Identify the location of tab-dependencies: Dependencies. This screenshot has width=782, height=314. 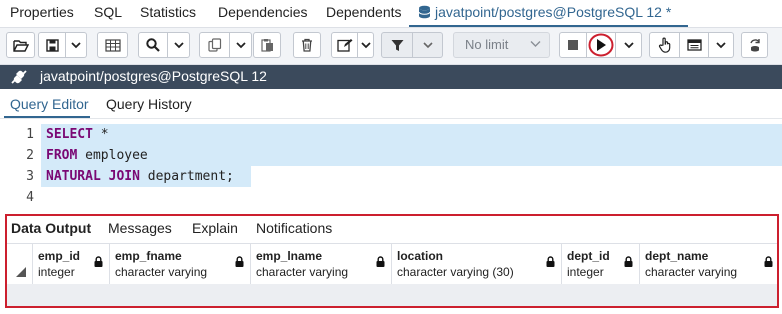
(263, 12).